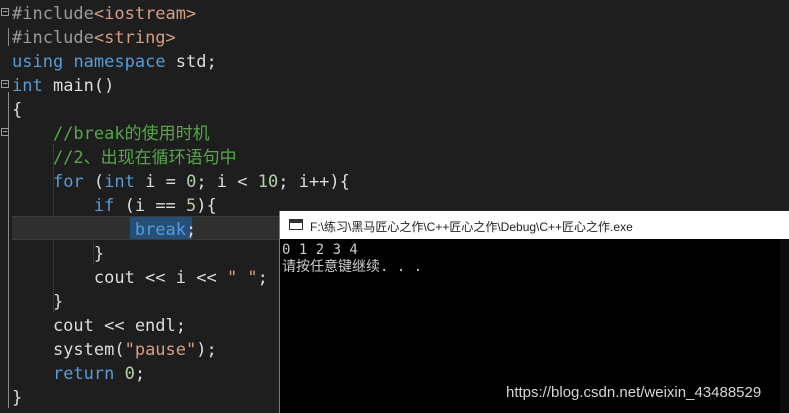 This screenshot has height=413, width=789. I want to click on code-token: {, so click(17, 110).